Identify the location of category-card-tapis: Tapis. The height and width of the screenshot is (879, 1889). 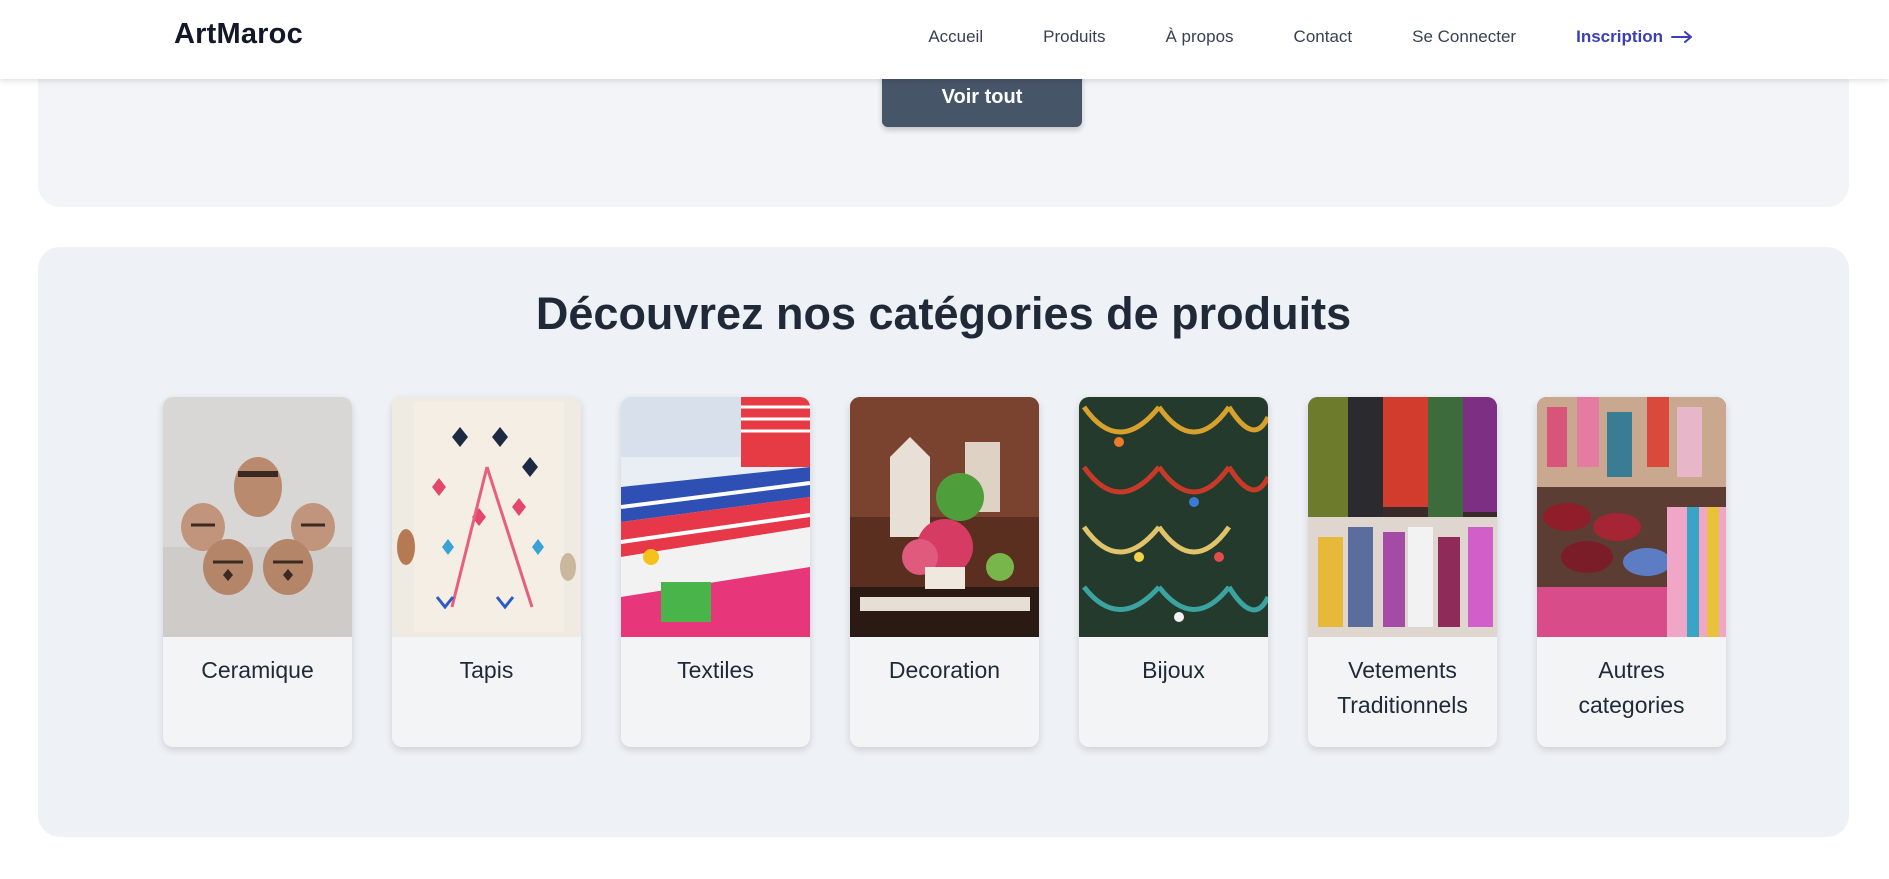
(486, 572).